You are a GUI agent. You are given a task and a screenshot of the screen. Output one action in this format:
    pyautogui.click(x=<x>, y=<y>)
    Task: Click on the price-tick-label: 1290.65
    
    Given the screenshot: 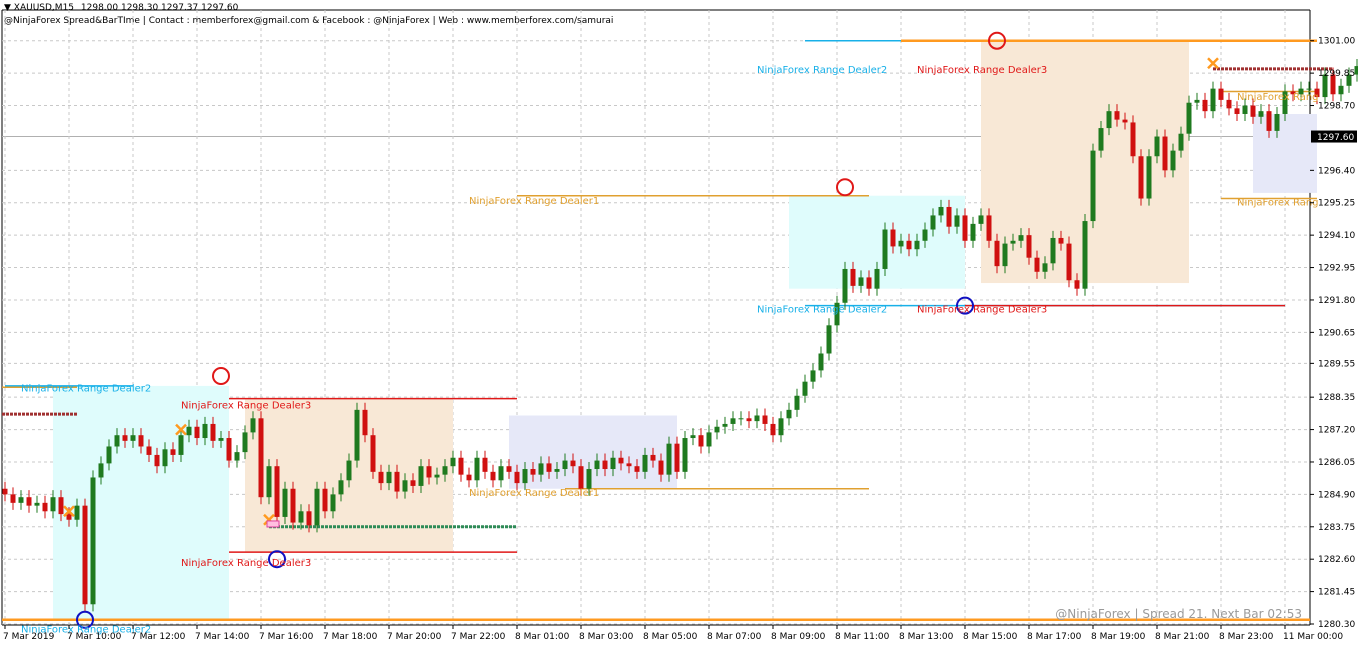 What is the action you would take?
    pyautogui.click(x=1336, y=333)
    